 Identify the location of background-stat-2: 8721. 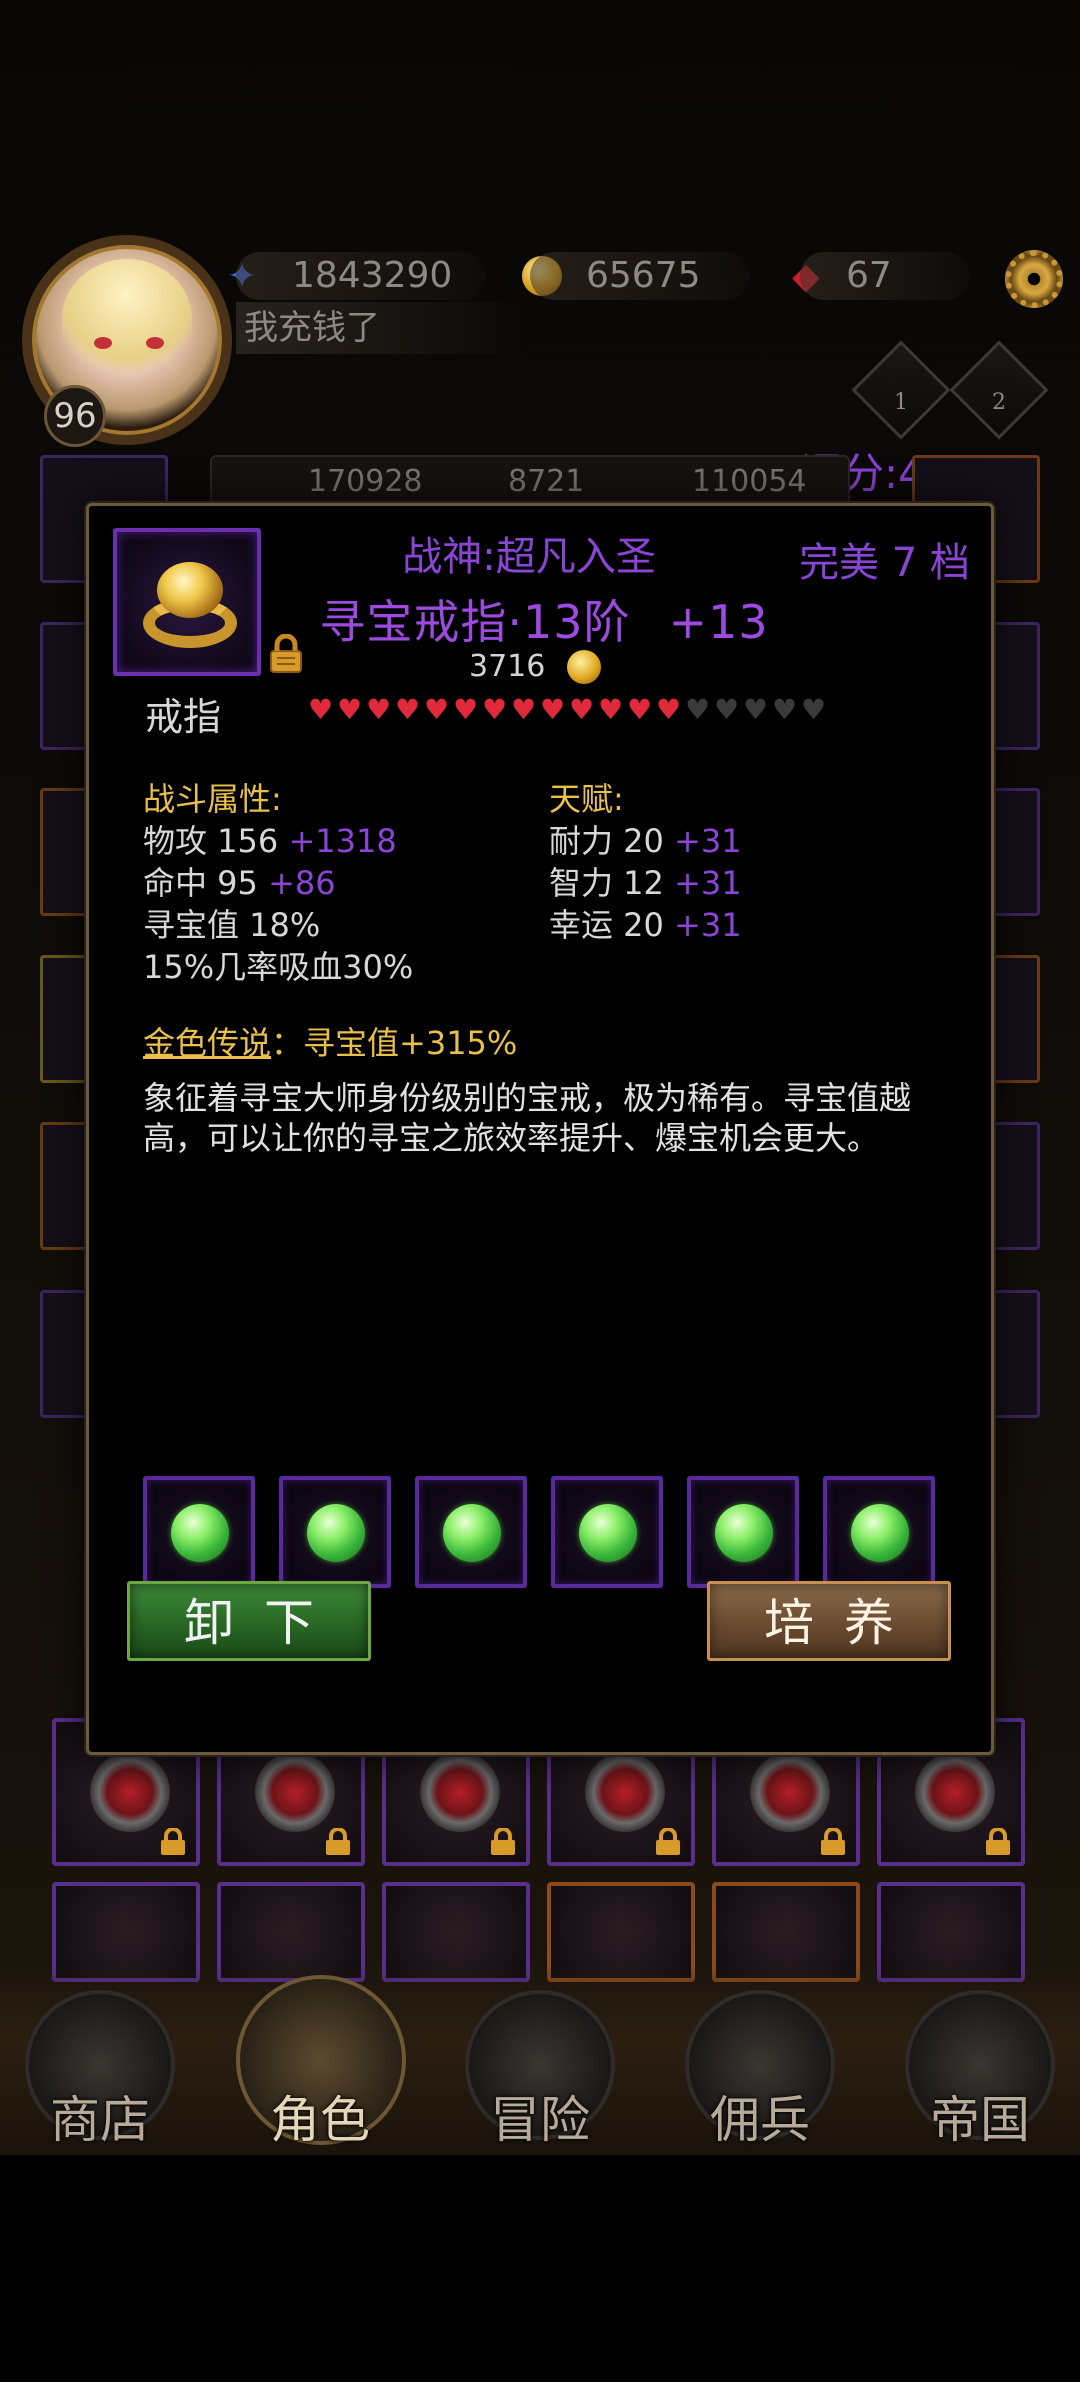
(546, 481).